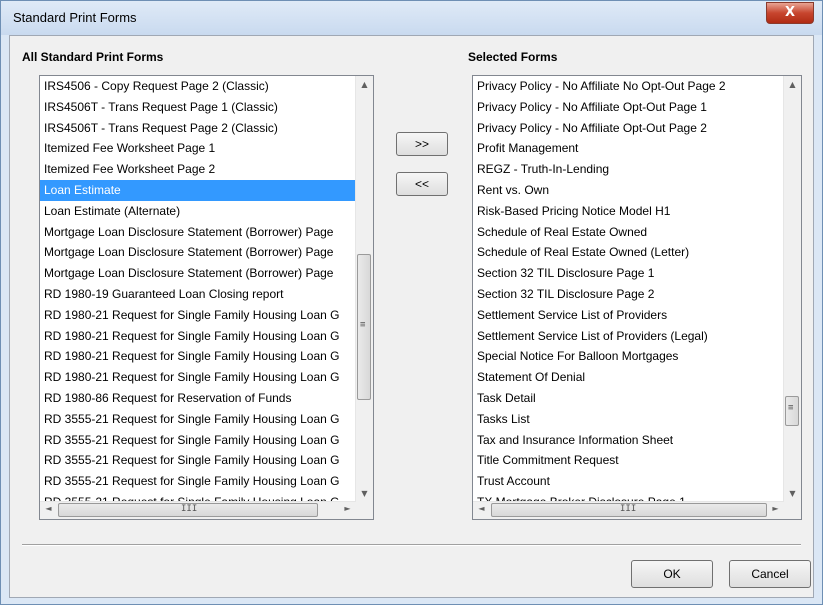  I want to click on list-item: Loan Estimate, so click(198, 190).